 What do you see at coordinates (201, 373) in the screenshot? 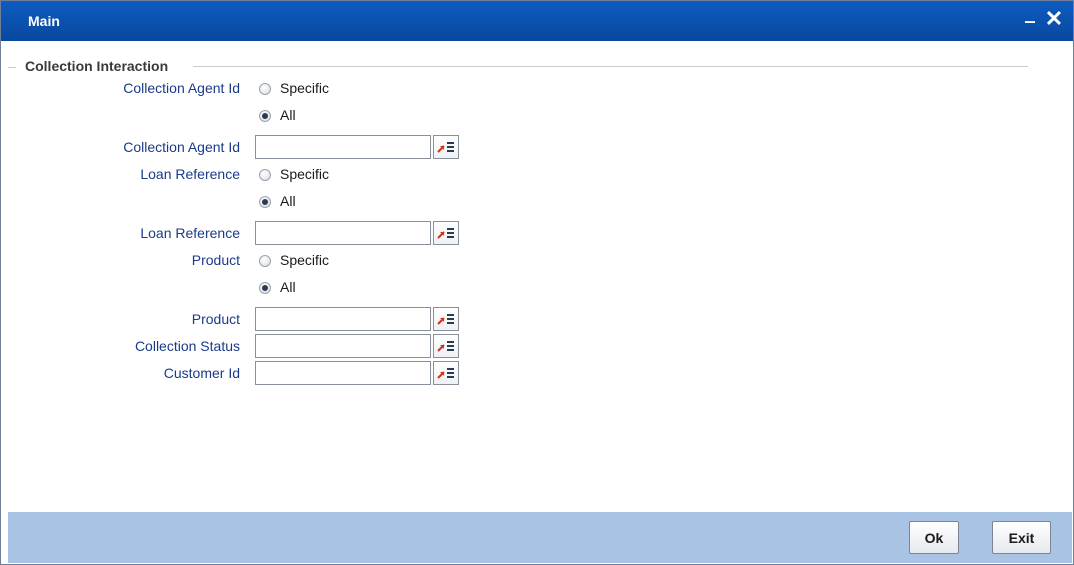
I see `customer-id-field-label: Customer Id` at bounding box center [201, 373].